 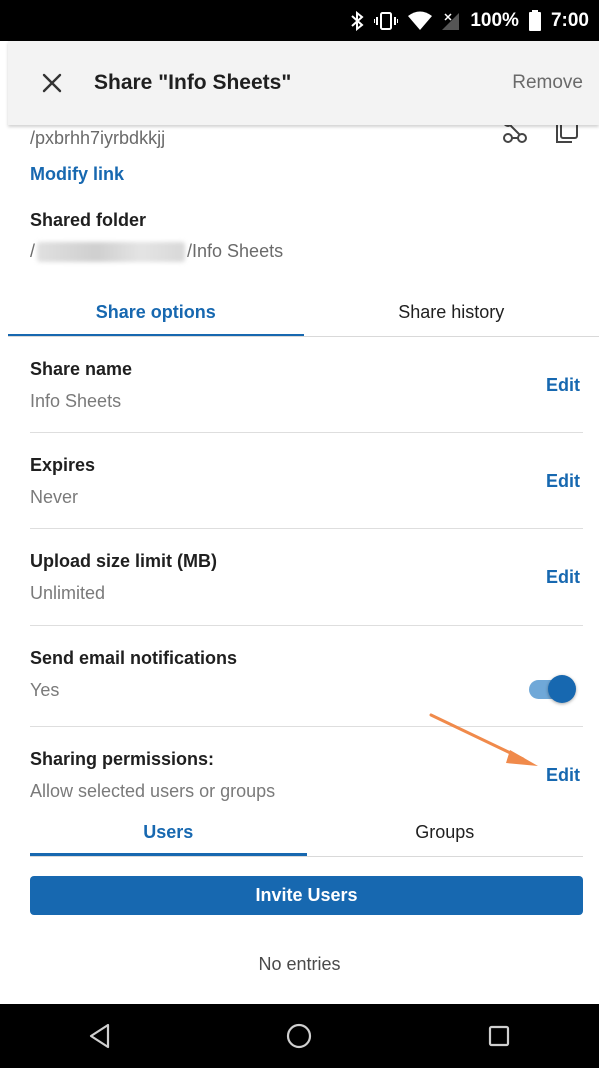 I want to click on path-prefix: /, so click(x=33, y=251).